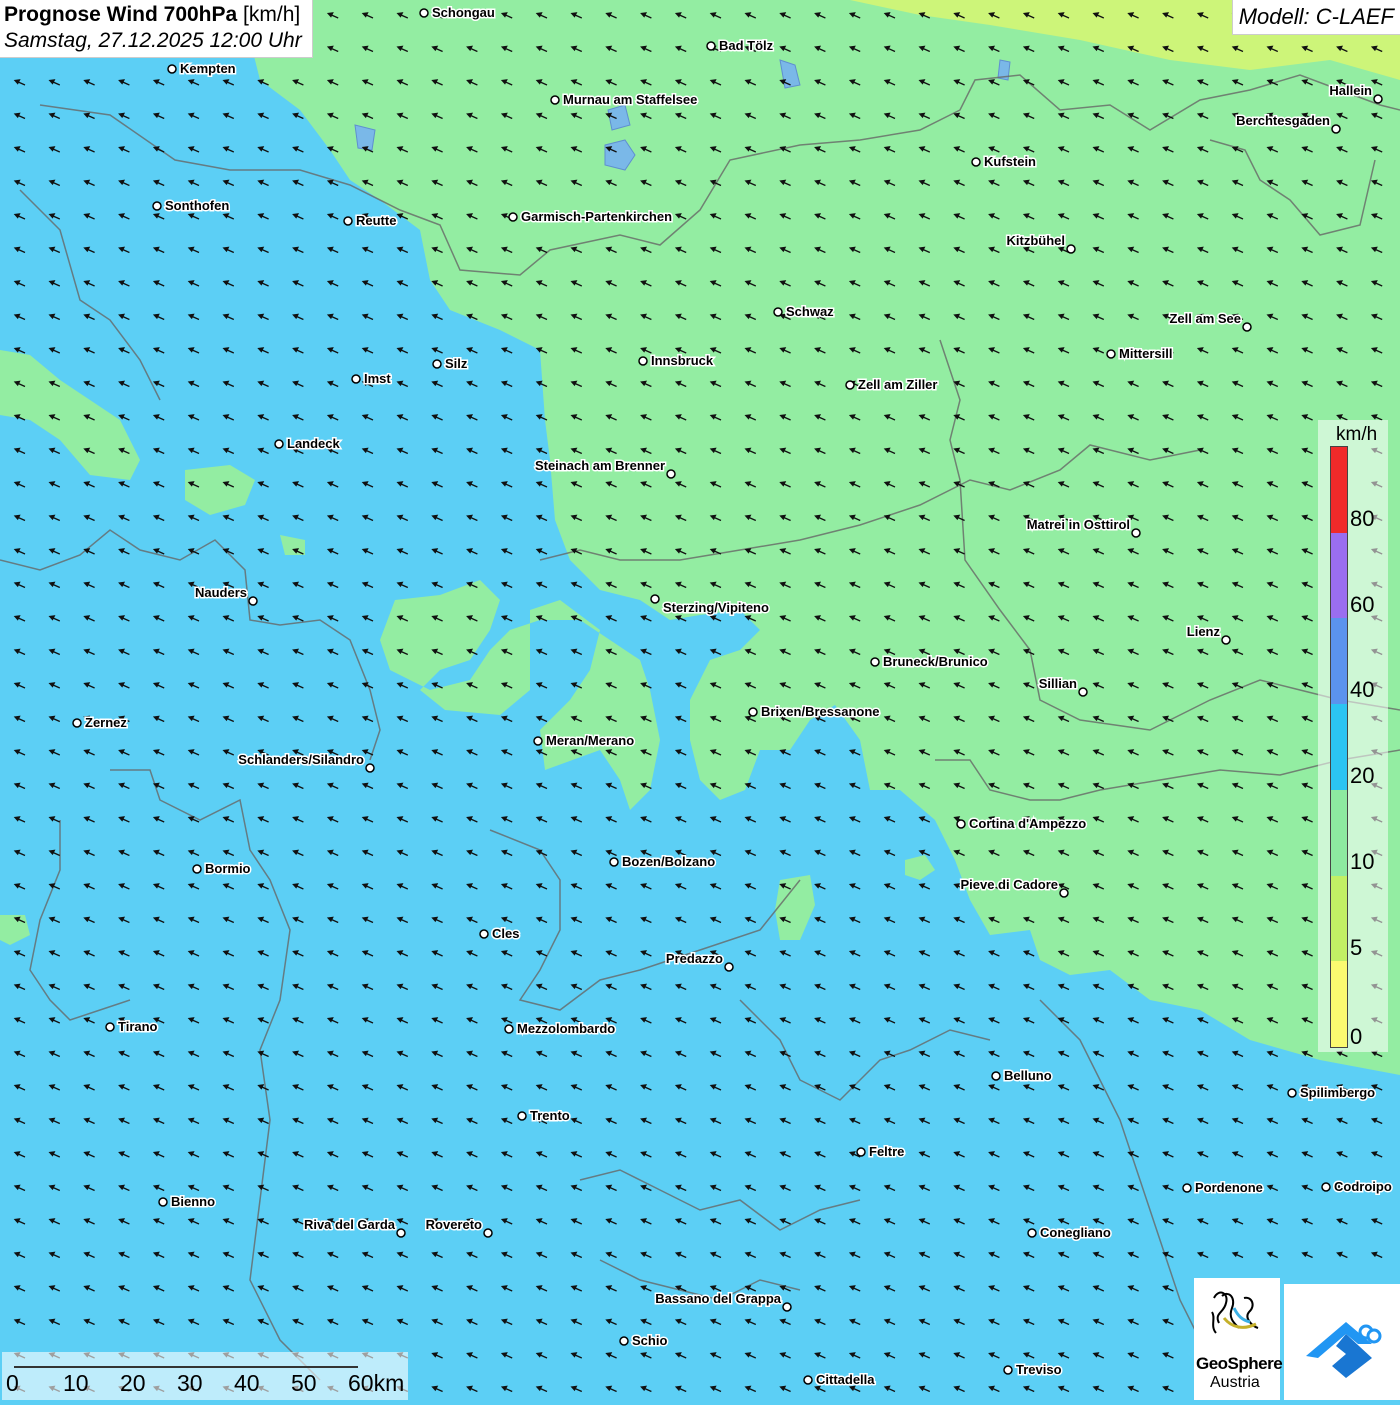 This screenshot has height=1405, width=1400. Describe the element at coordinates (193, 1201) in the screenshot. I see `city-label: Bienno` at that location.